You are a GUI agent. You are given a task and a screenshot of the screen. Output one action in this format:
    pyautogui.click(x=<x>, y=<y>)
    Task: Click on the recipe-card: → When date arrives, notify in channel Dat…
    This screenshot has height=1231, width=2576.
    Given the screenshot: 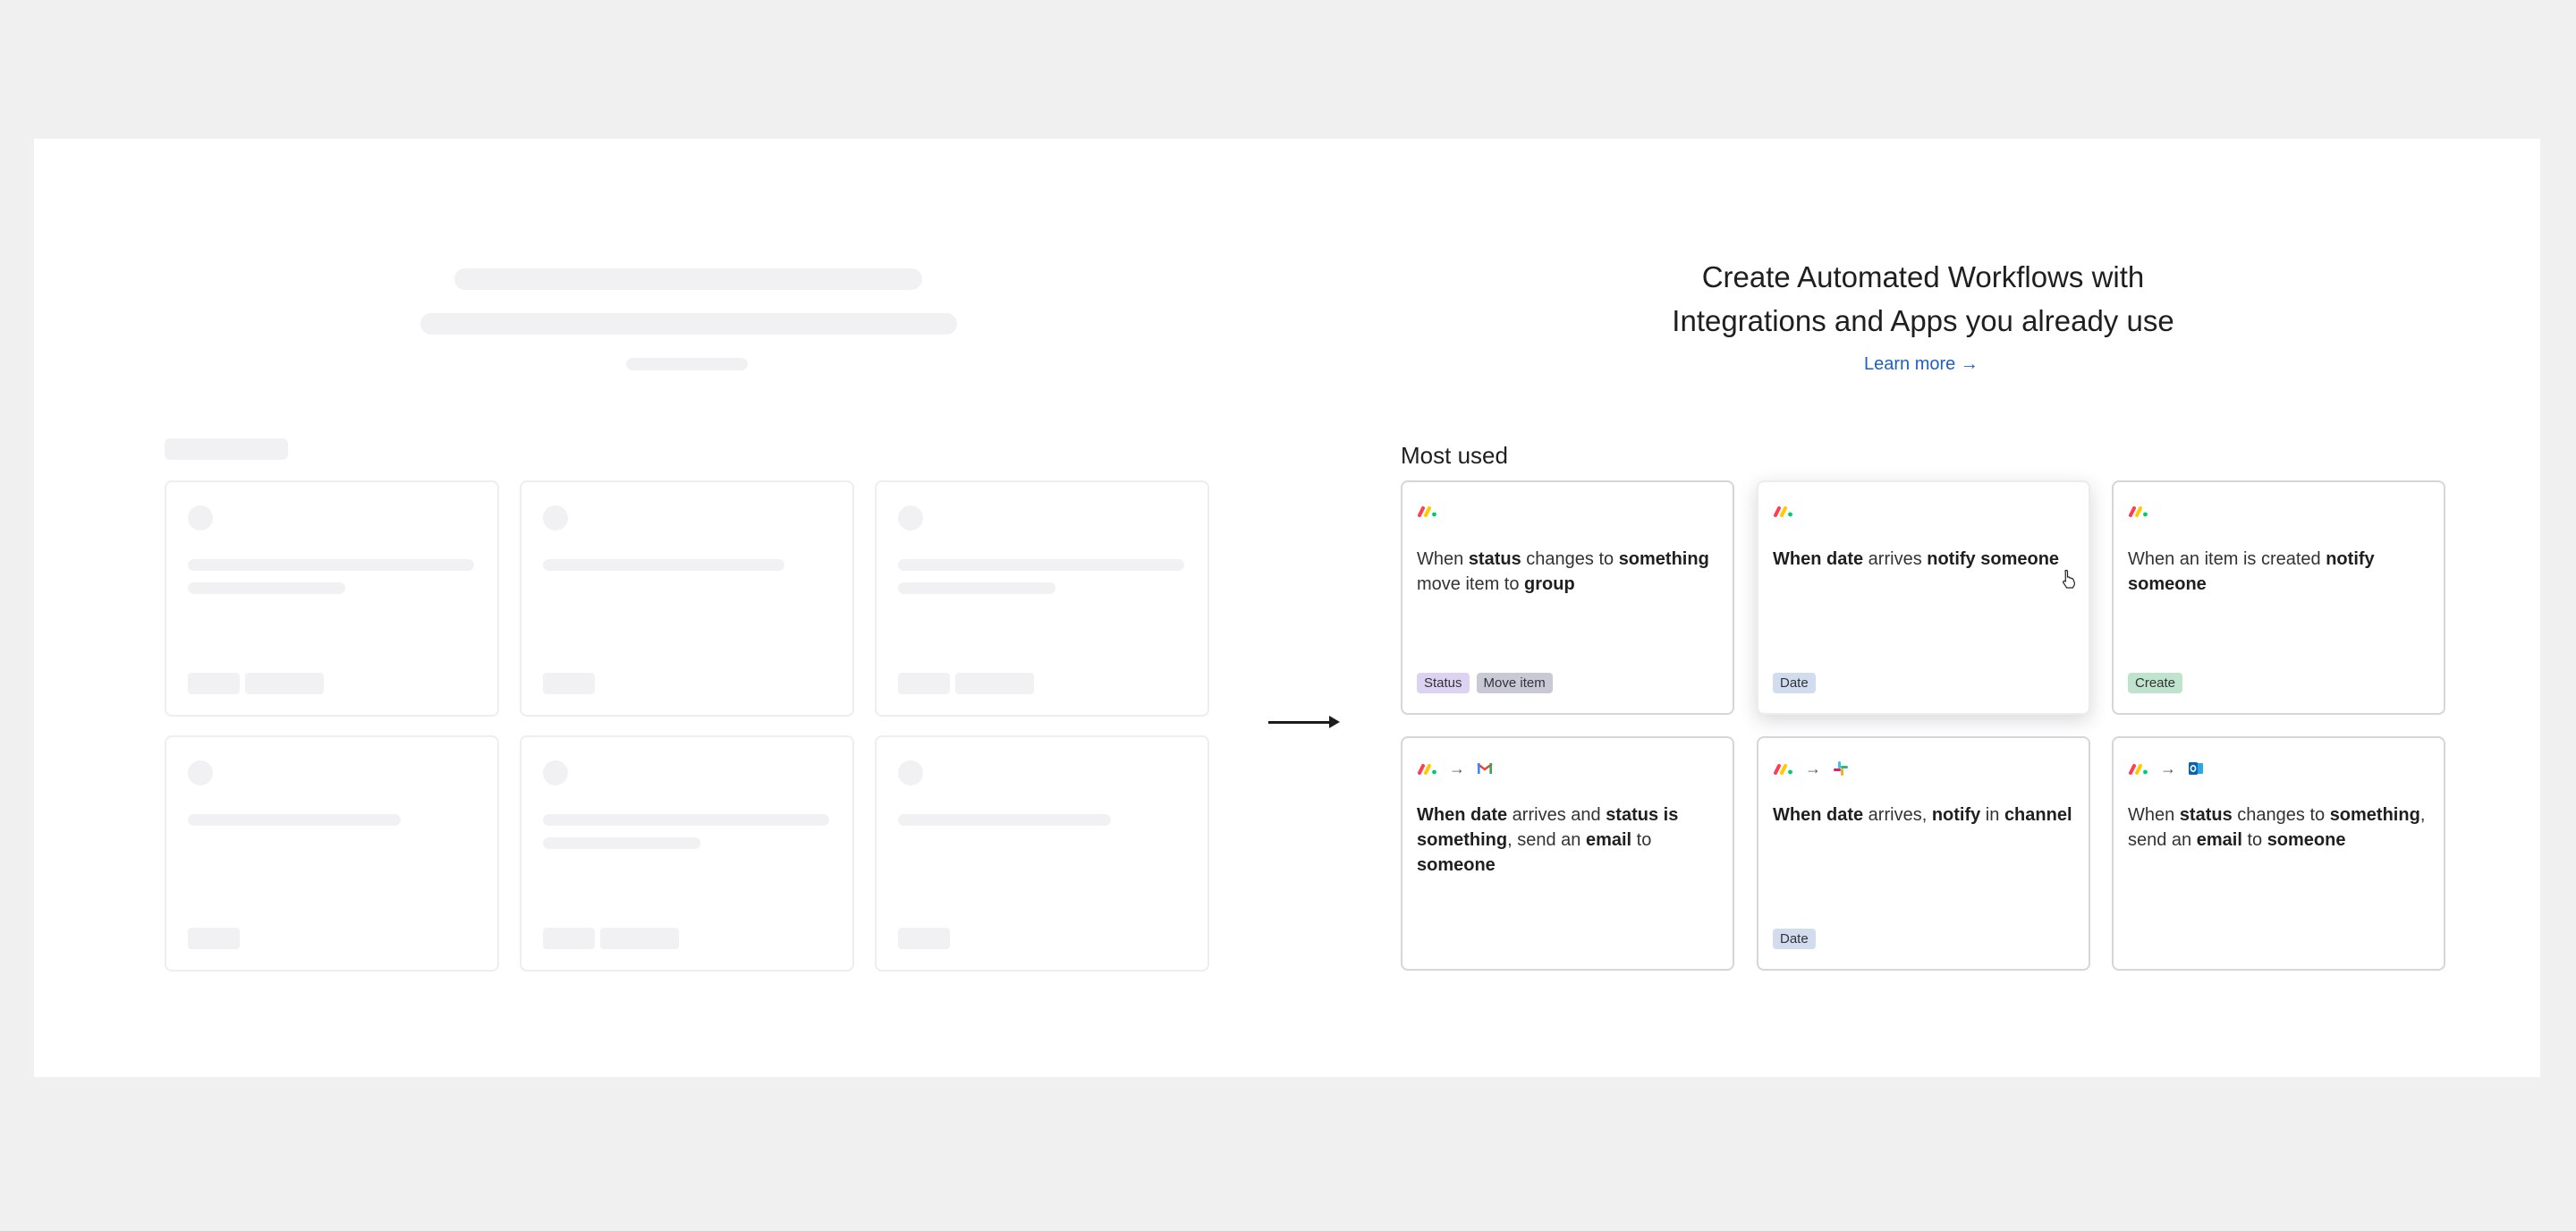 What is the action you would take?
    pyautogui.click(x=1923, y=853)
    